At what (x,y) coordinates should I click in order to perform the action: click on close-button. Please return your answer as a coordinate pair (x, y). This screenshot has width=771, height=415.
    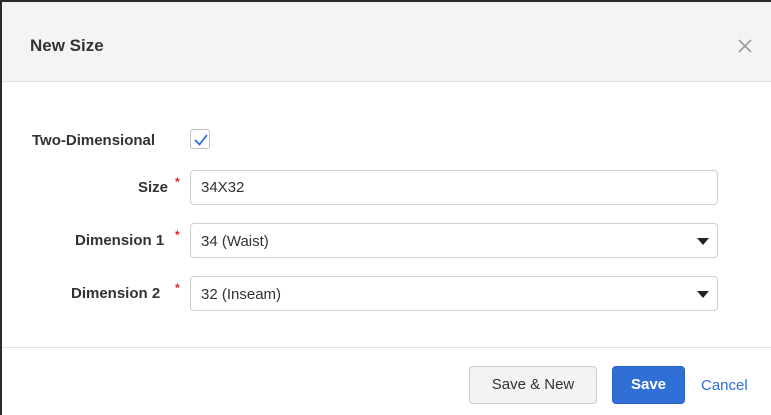
    Looking at the image, I should click on (745, 46).